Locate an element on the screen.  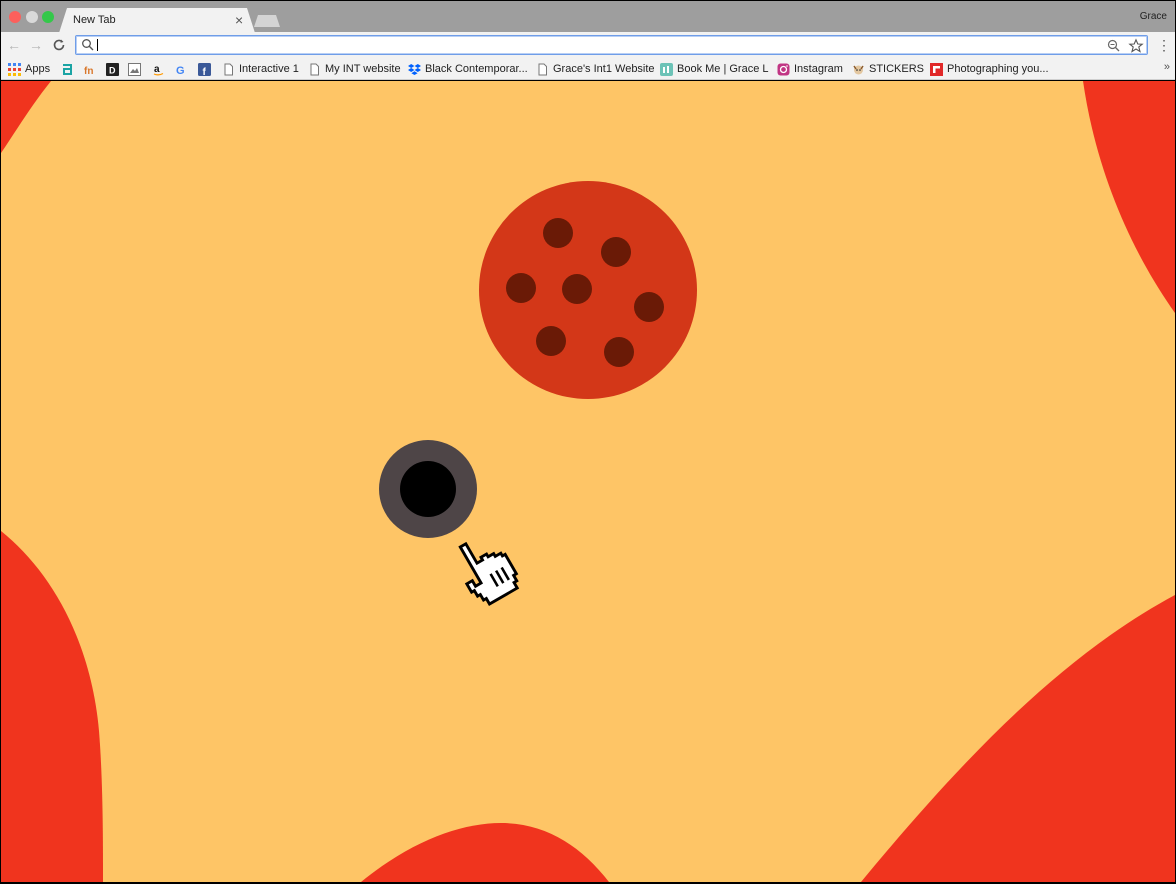
back-icon: ← is located at coordinates (14, 45).